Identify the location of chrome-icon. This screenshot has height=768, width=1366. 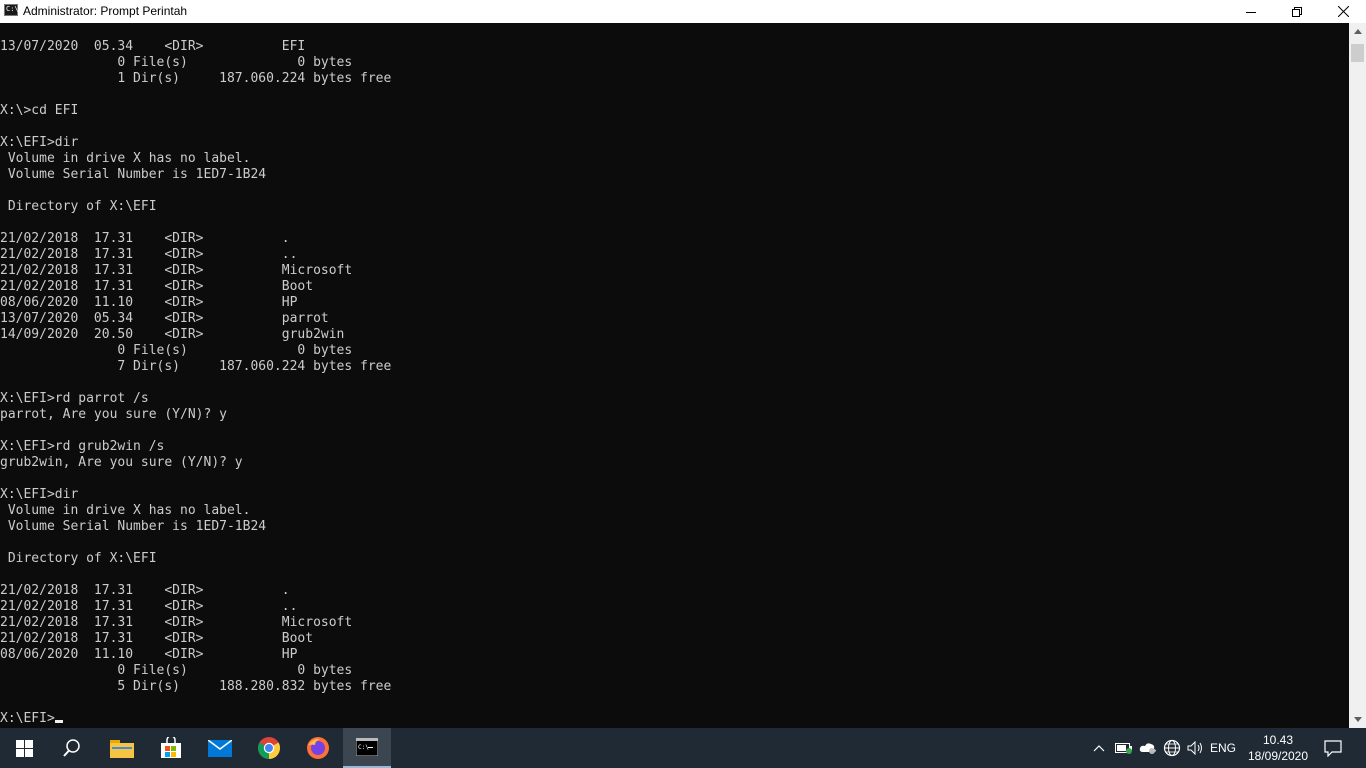
(269, 748).